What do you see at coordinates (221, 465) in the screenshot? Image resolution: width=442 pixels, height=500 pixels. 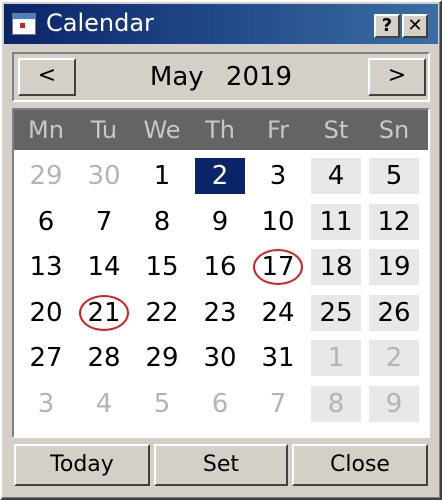 I see `set-button: Set` at bounding box center [221, 465].